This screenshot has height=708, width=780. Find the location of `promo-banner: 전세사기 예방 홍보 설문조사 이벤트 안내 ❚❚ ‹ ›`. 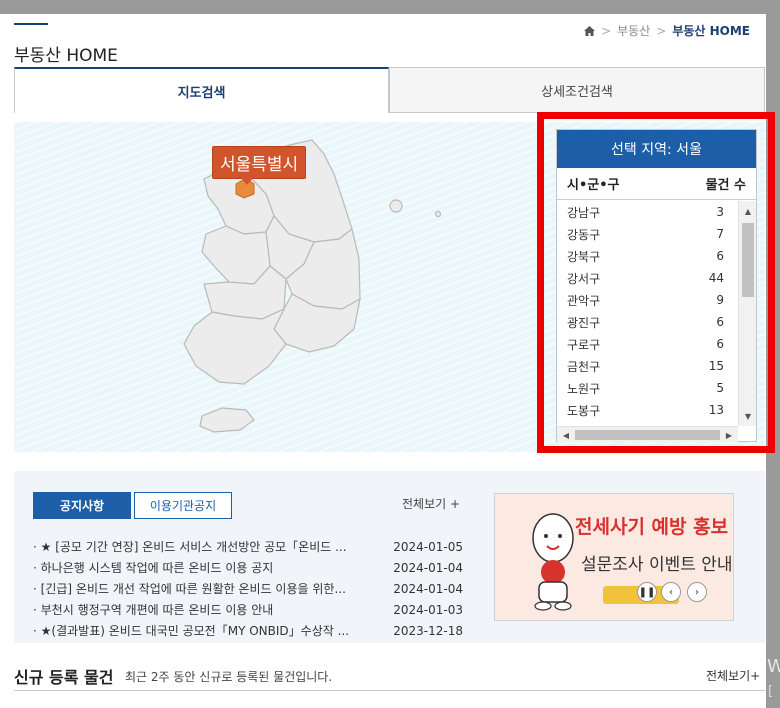

promo-banner: 전세사기 예방 홍보 설문조사 이벤트 안내 ❚❚ ‹ › is located at coordinates (614, 557).